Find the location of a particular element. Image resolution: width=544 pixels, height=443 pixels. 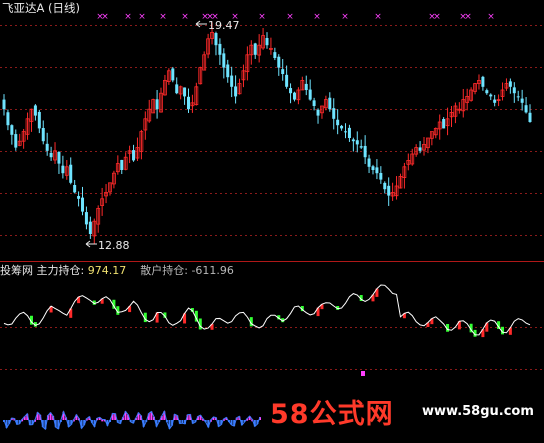

retail-position-label: 散户持仓: is located at coordinates (164, 270).